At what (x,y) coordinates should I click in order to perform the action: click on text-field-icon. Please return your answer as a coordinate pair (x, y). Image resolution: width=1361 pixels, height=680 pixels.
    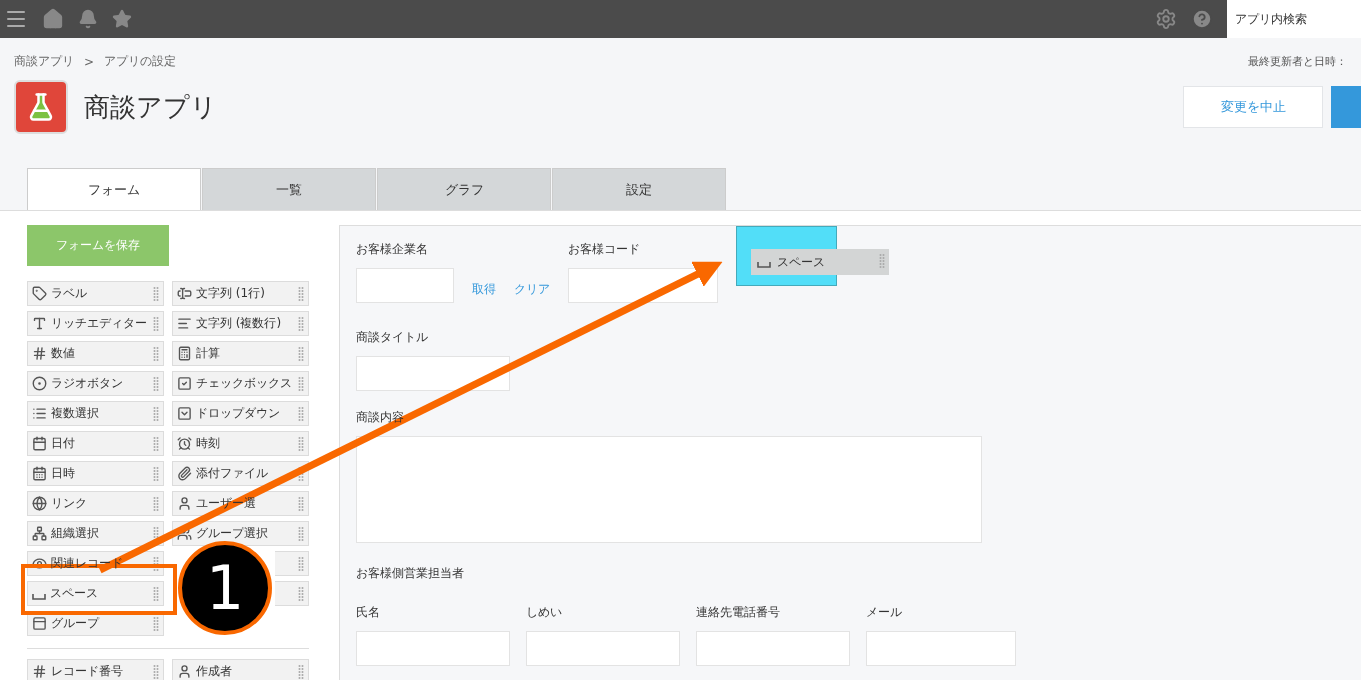
    Looking at the image, I should click on (184, 293).